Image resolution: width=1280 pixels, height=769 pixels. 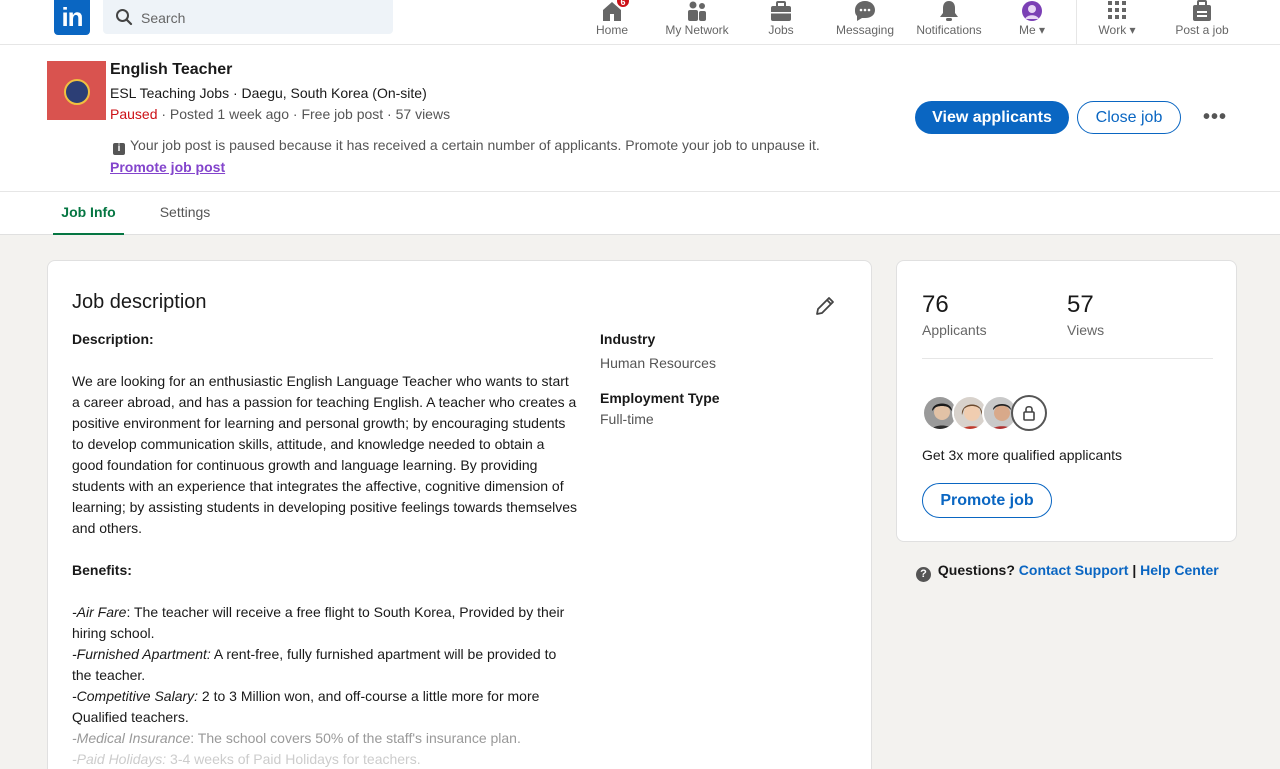 I want to click on bell-icon, so click(x=949, y=11).